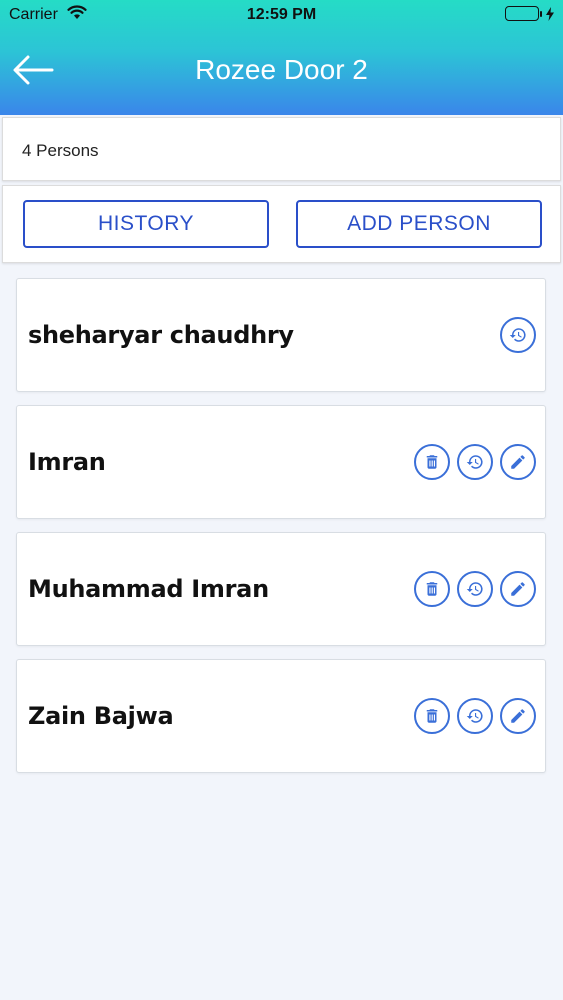 The image size is (563, 1000). I want to click on person-card: sheharyar chaudhry, so click(281, 335).